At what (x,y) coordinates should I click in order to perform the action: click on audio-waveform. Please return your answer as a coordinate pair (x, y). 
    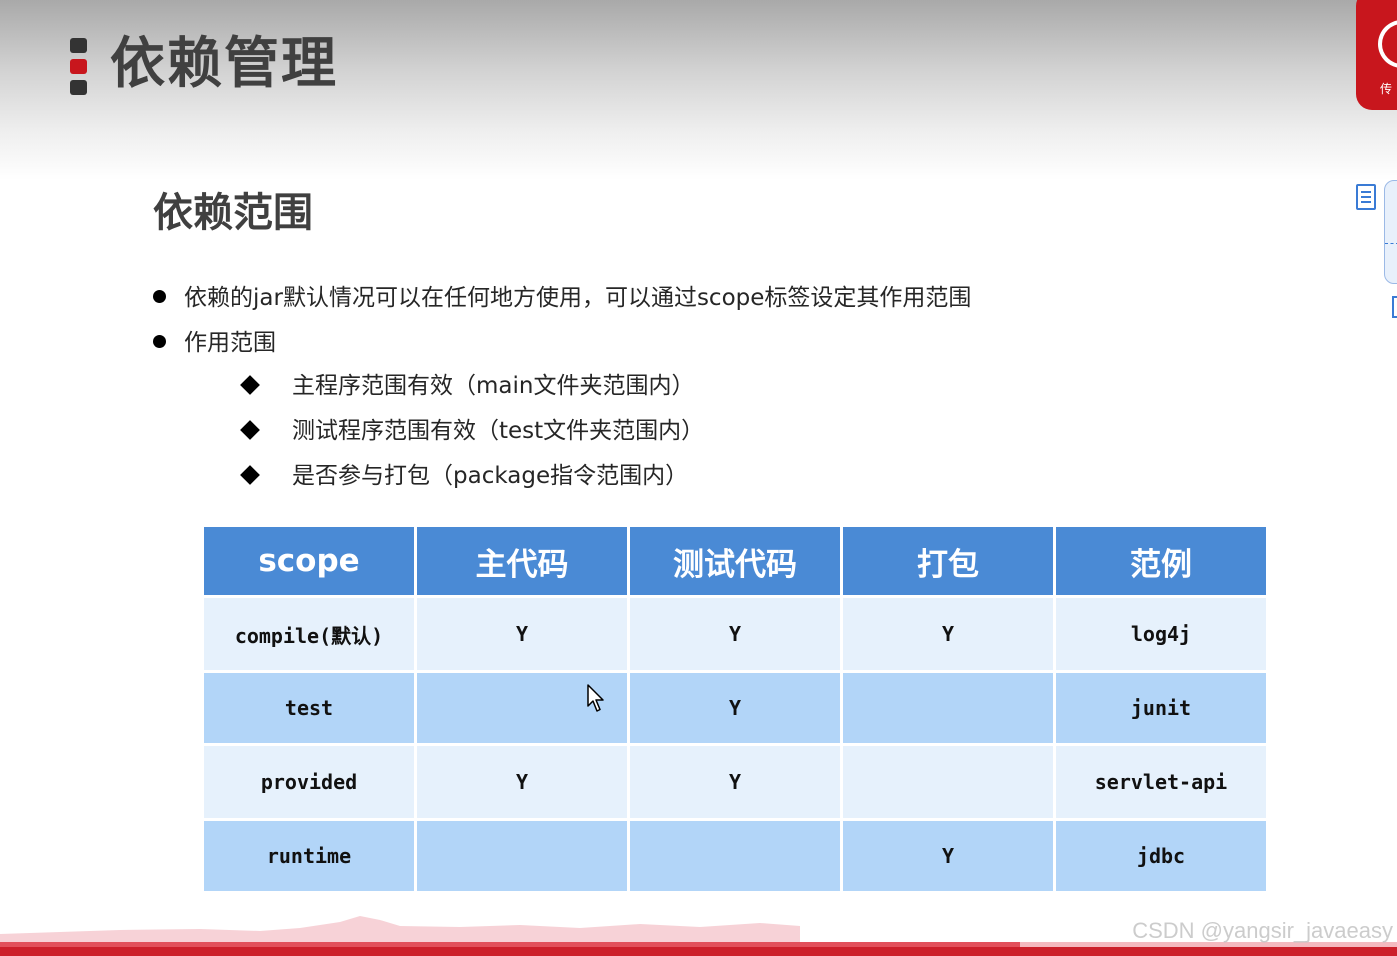
    Looking at the image, I should click on (400, 929).